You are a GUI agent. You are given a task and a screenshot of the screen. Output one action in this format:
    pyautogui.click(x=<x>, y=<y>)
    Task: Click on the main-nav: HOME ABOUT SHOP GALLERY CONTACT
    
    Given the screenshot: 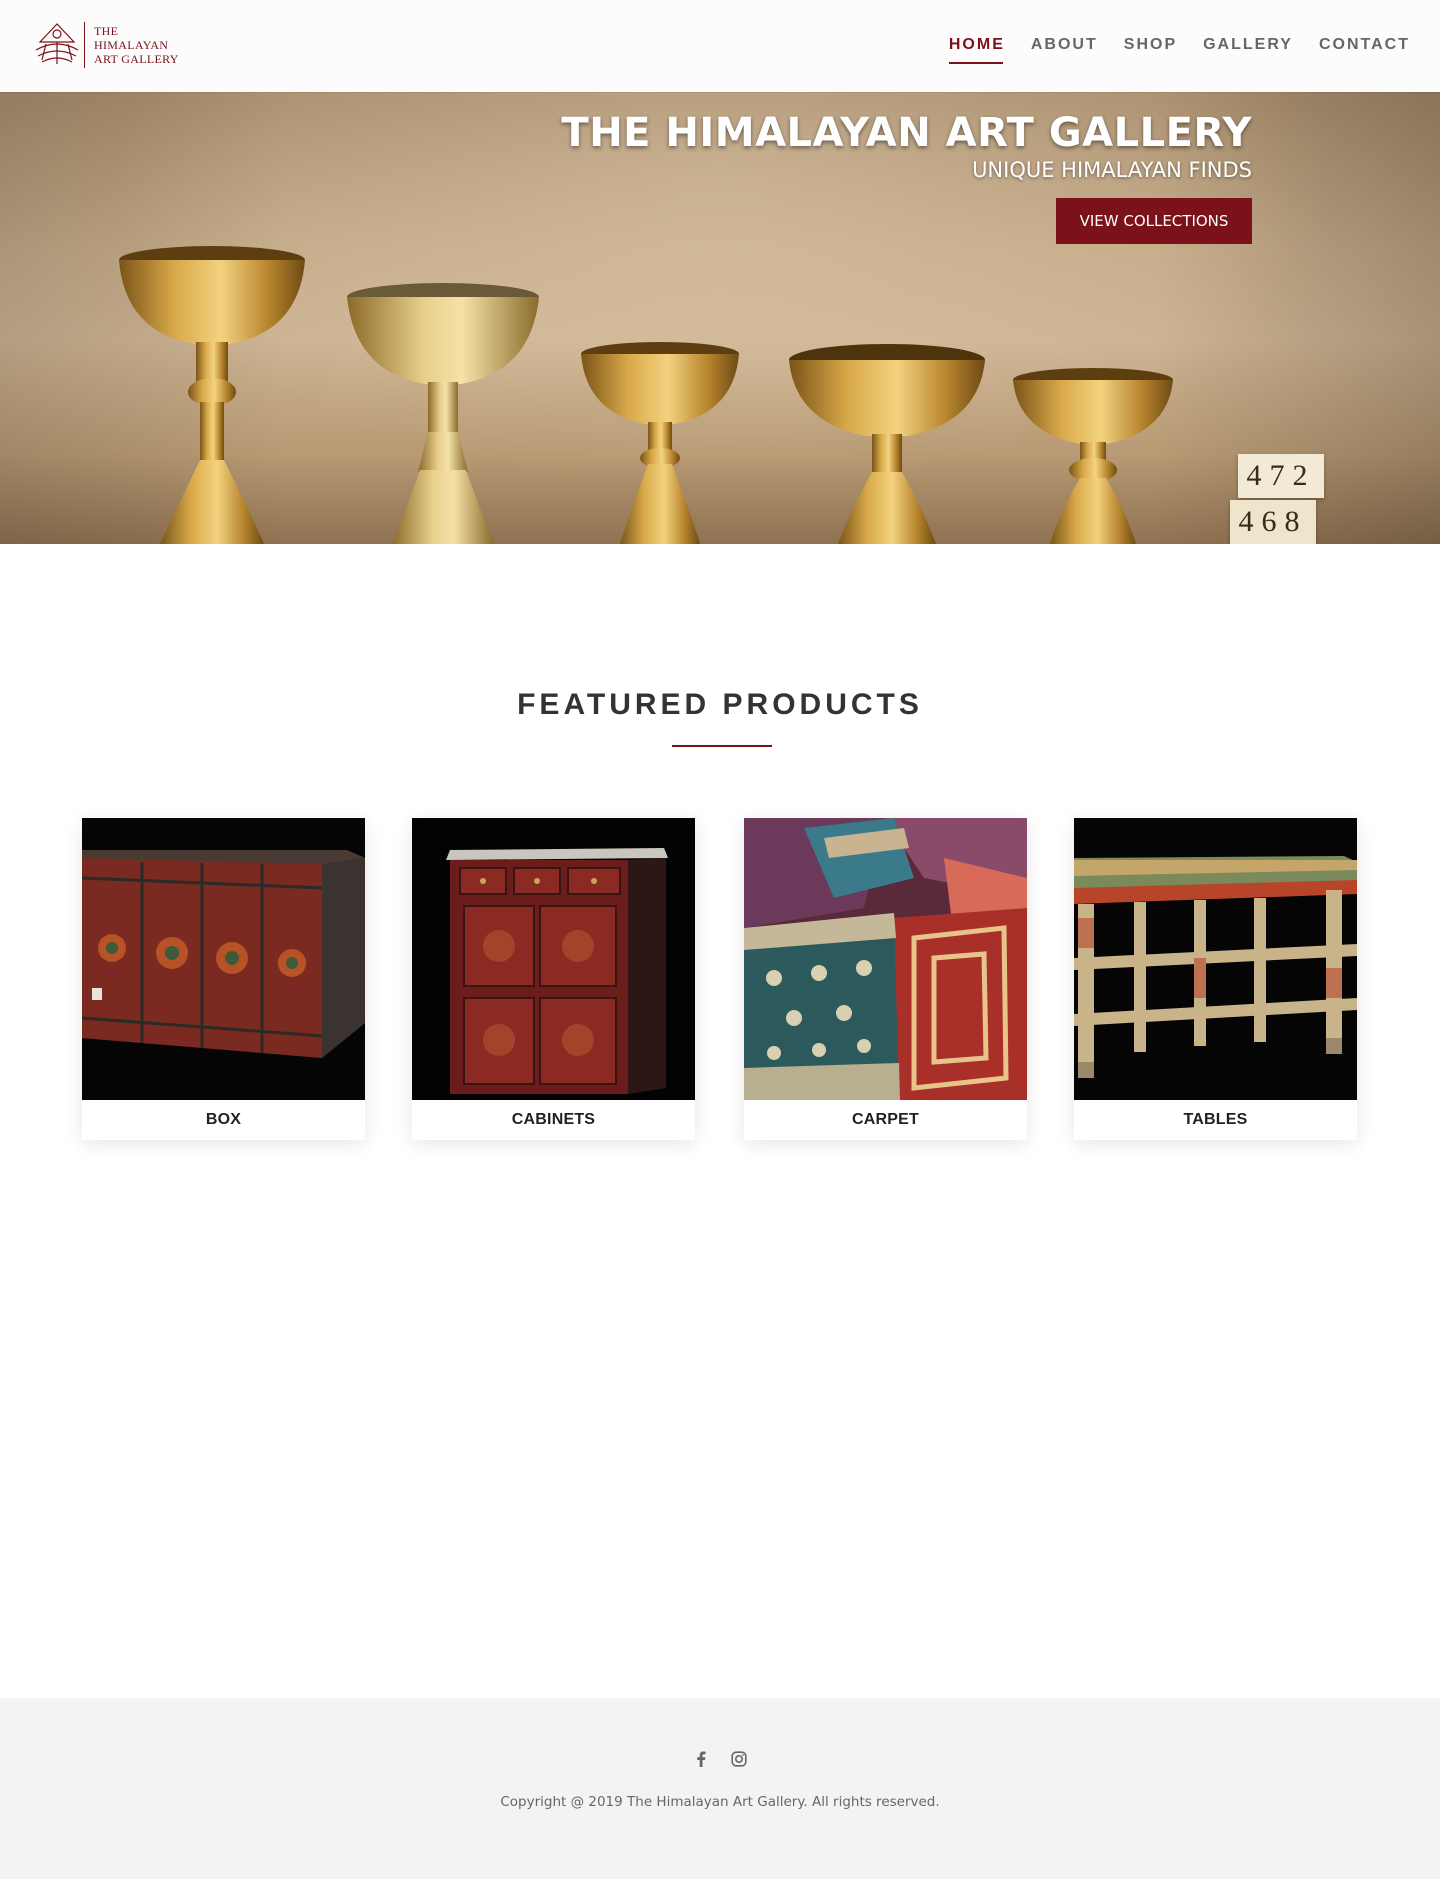 What is the action you would take?
    pyautogui.click(x=1179, y=50)
    